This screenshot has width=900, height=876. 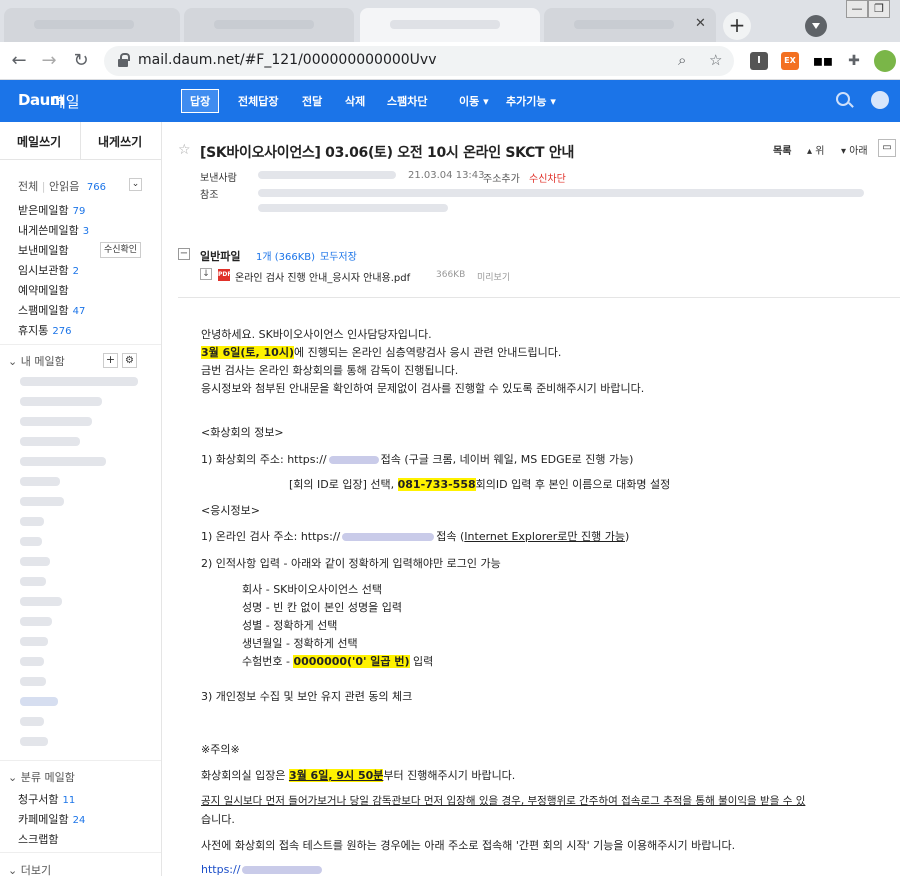 I want to click on bookmark-star-icon: ☆, so click(x=715, y=60).